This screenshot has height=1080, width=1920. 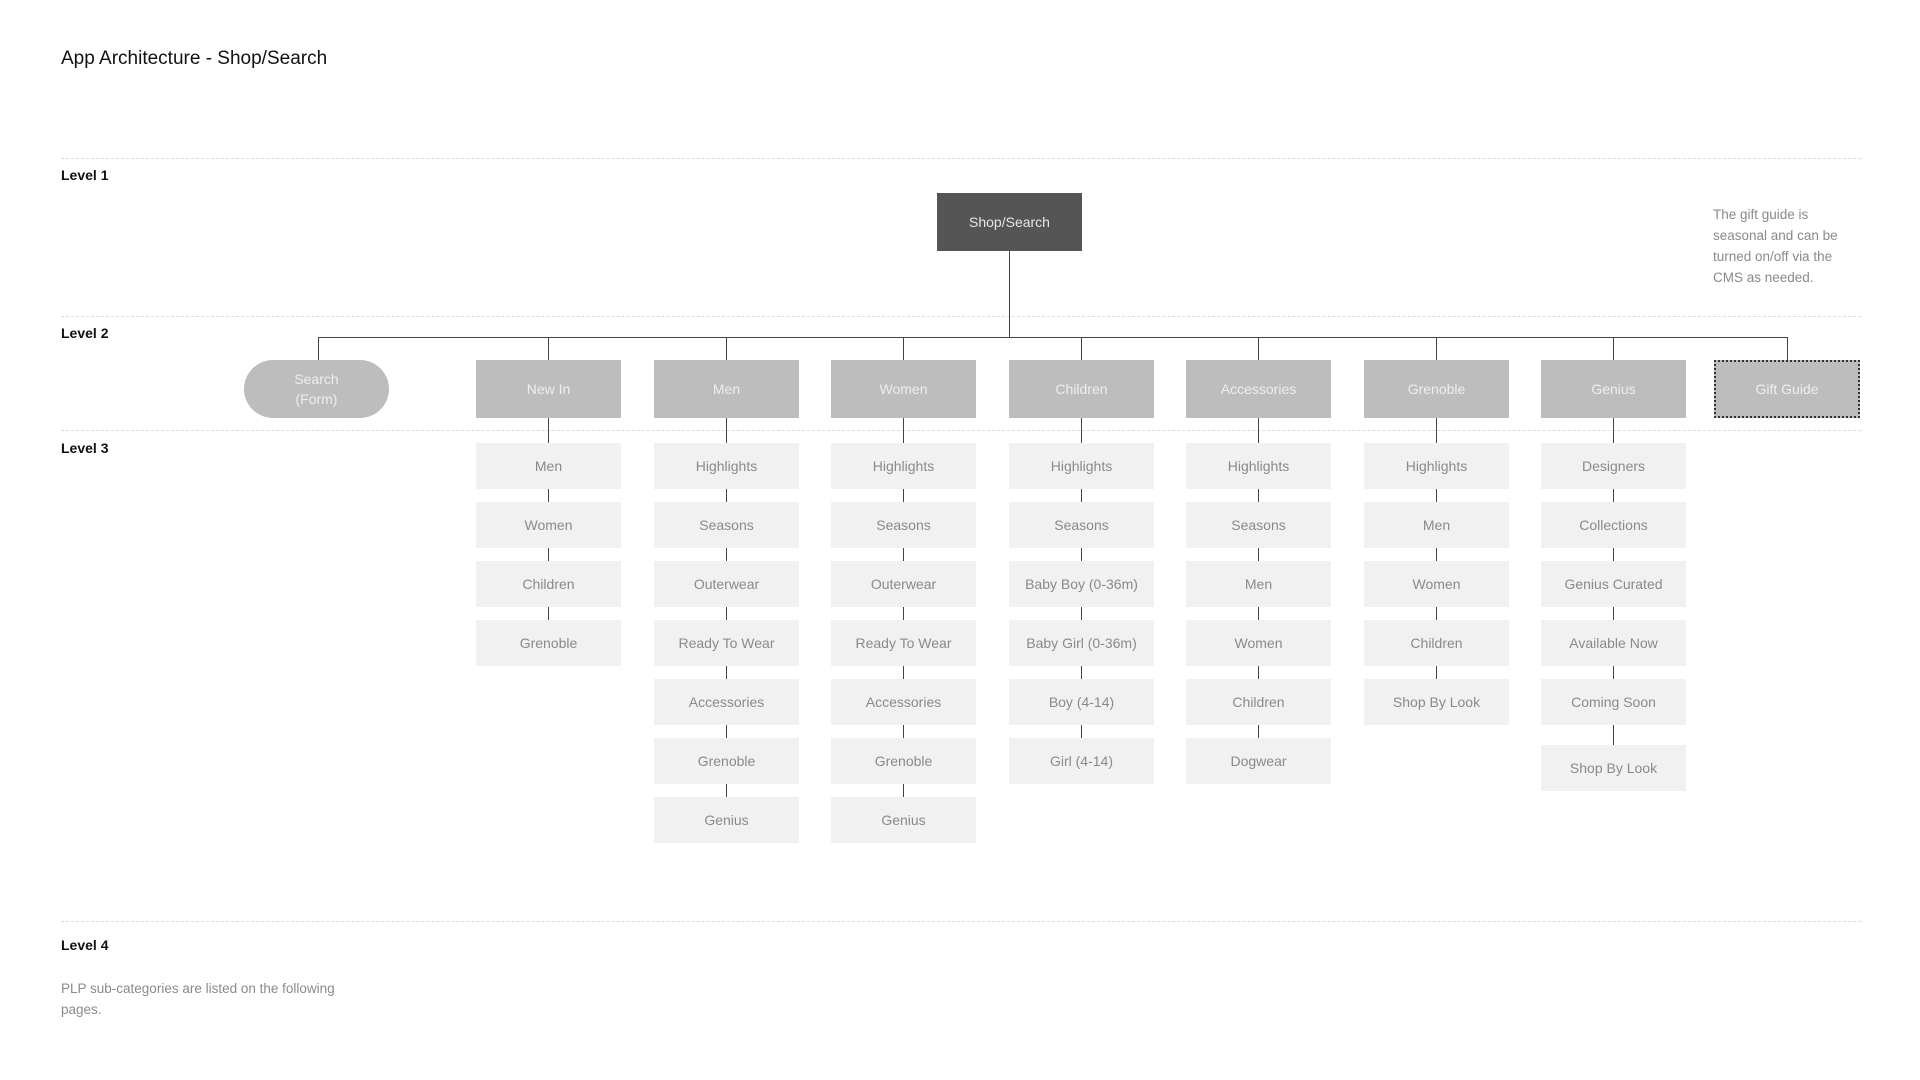 What do you see at coordinates (81, 1009) in the screenshot?
I see `note-line: pages.` at bounding box center [81, 1009].